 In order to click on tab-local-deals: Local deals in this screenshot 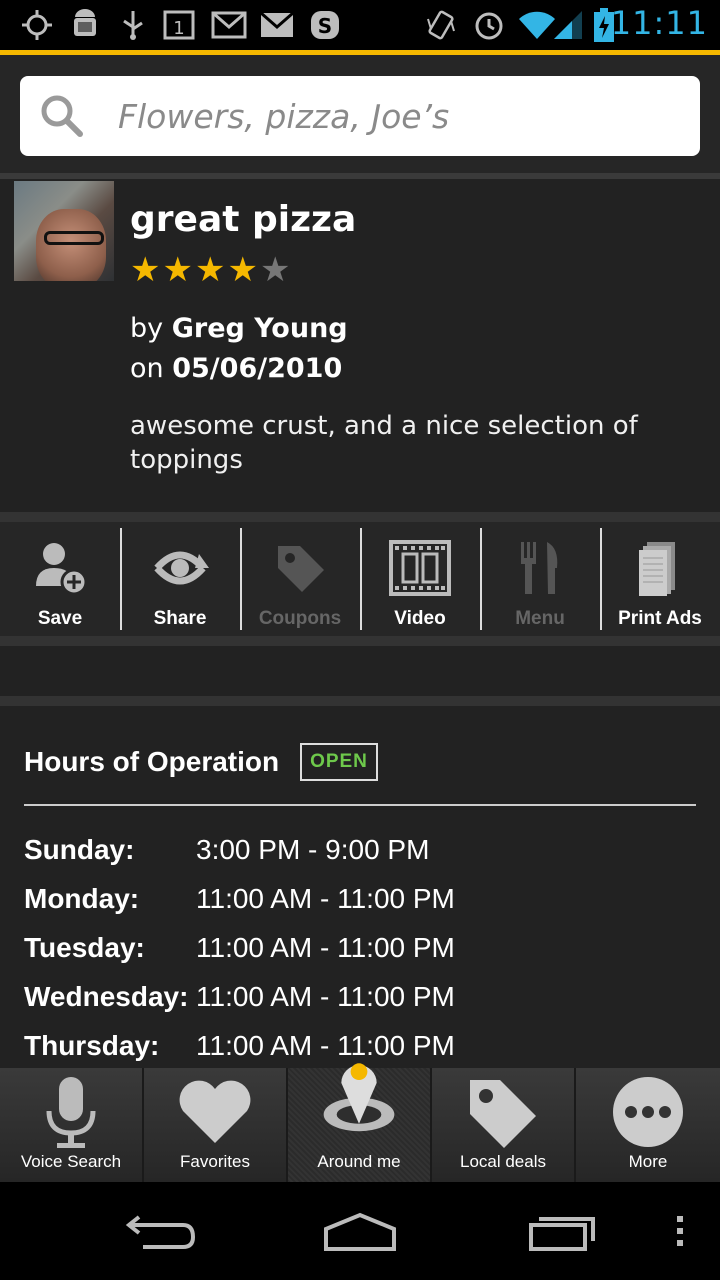, I will do `click(504, 1125)`.